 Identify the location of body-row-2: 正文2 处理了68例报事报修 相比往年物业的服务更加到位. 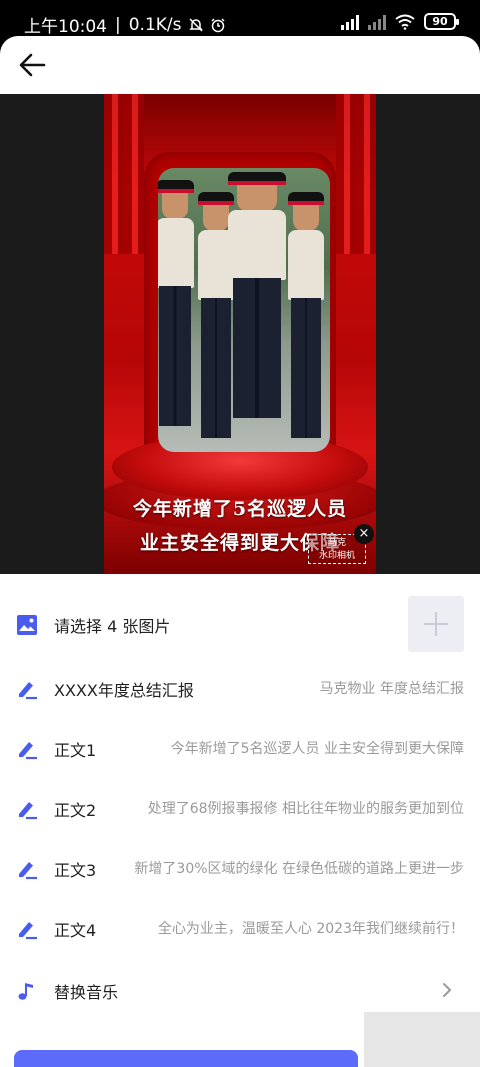
(240, 808).